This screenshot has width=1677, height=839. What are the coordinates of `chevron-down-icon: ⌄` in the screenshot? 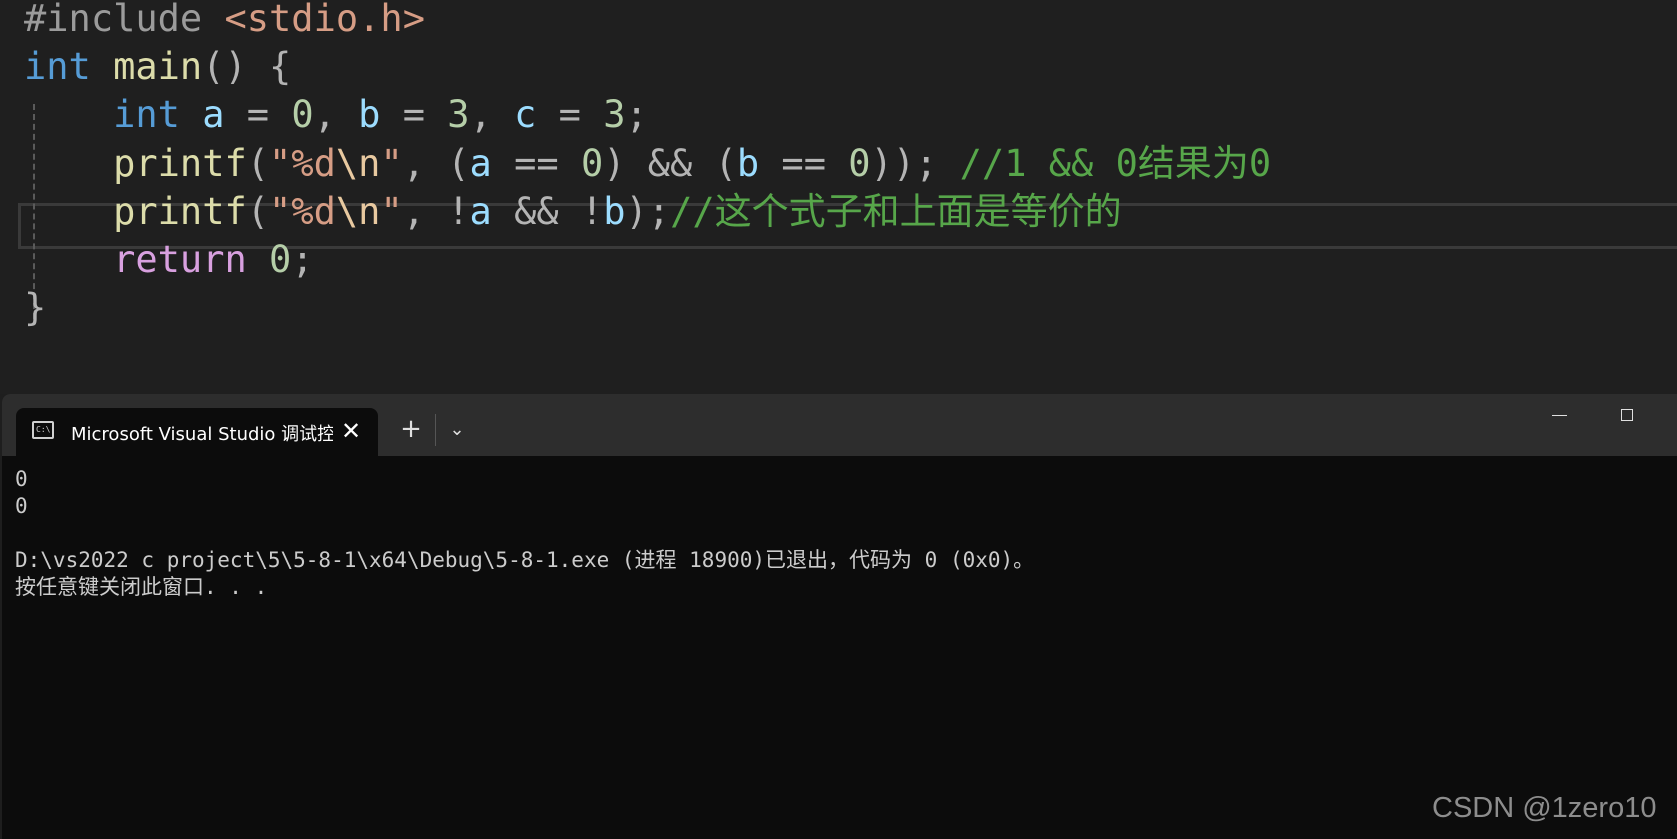 It's located at (457, 429).